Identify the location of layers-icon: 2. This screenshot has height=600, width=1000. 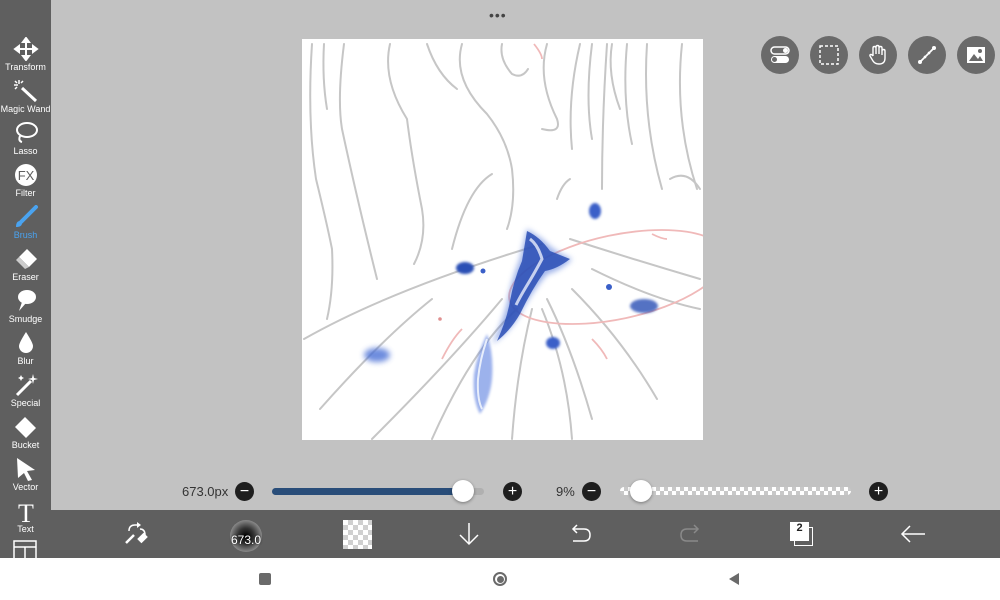
(802, 534).